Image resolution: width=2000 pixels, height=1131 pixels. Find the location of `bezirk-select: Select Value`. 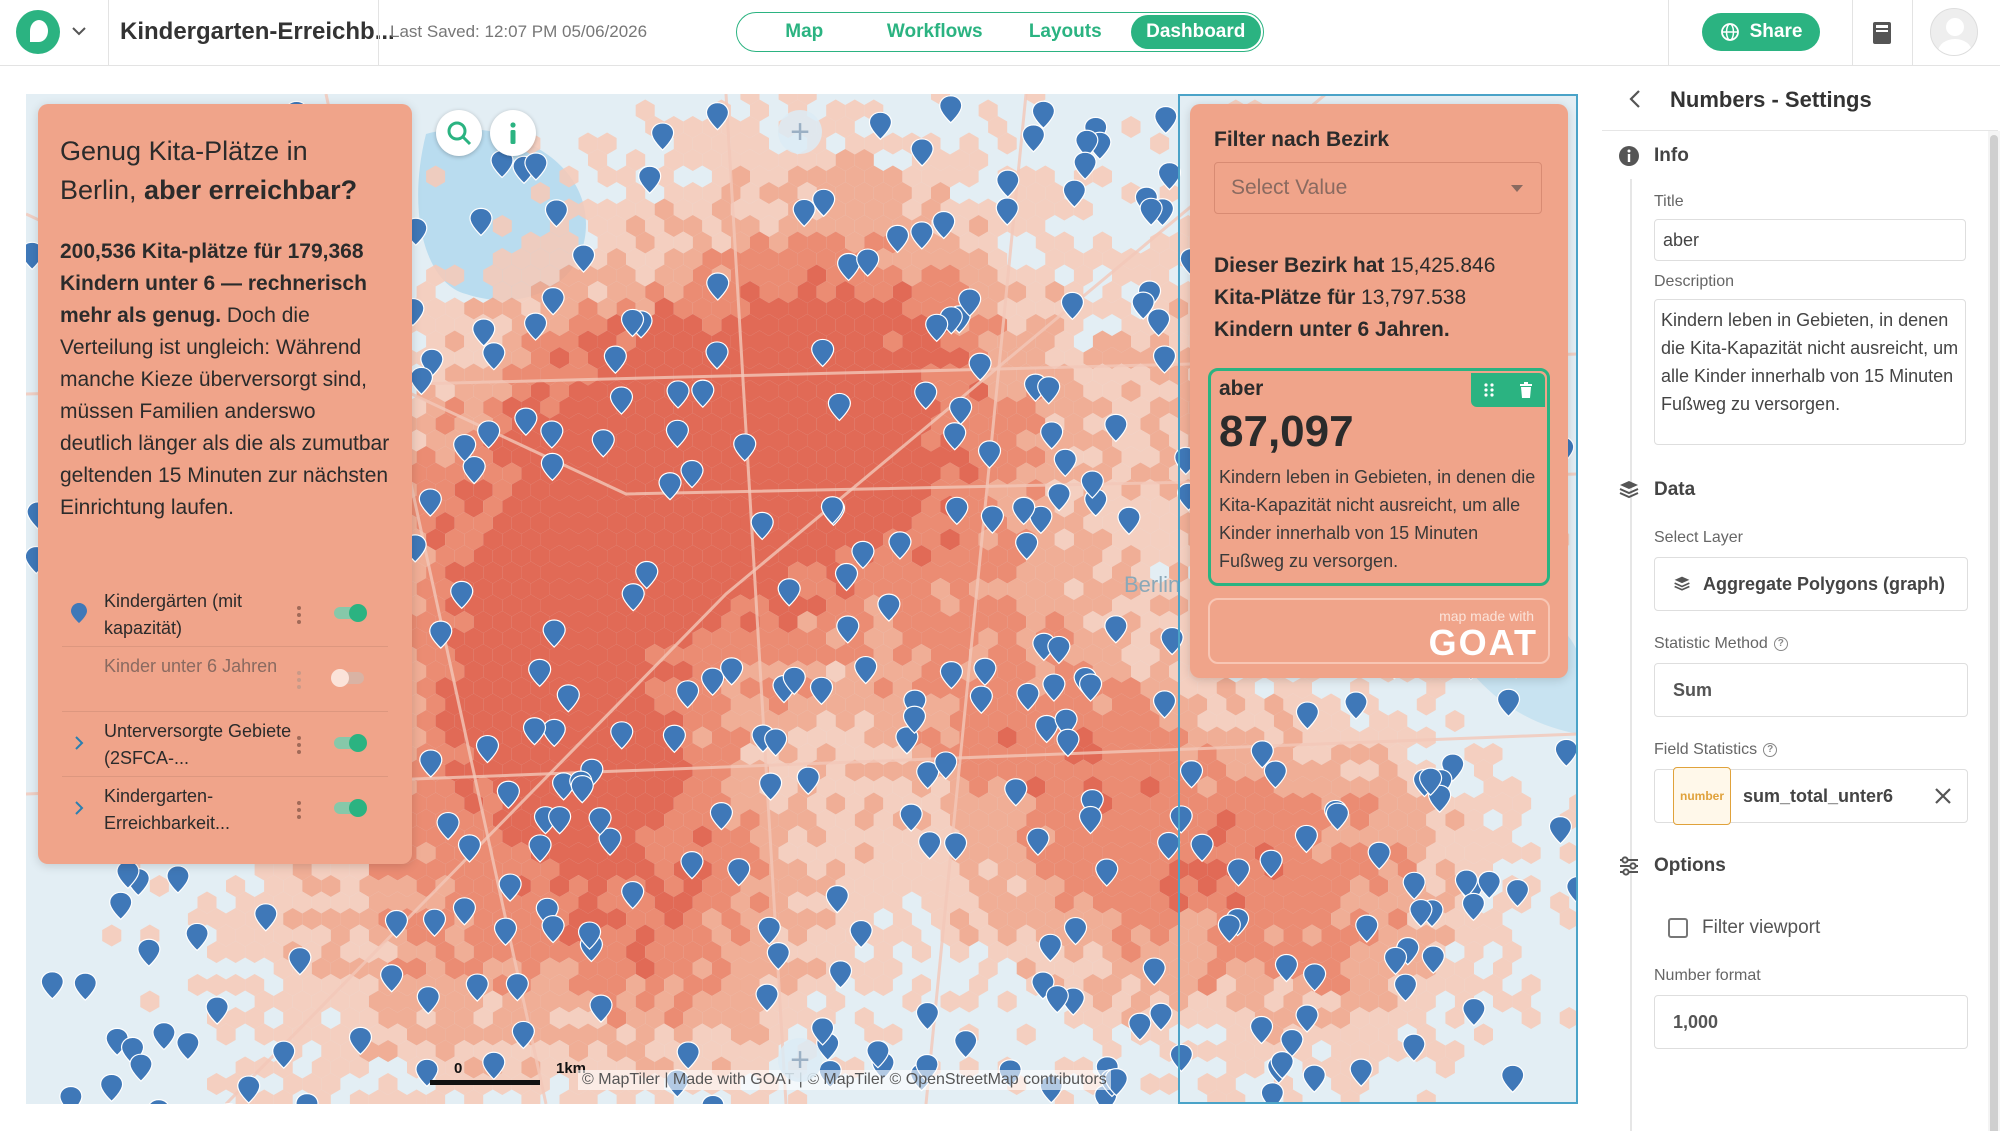

bezirk-select: Select Value is located at coordinates (1378, 188).